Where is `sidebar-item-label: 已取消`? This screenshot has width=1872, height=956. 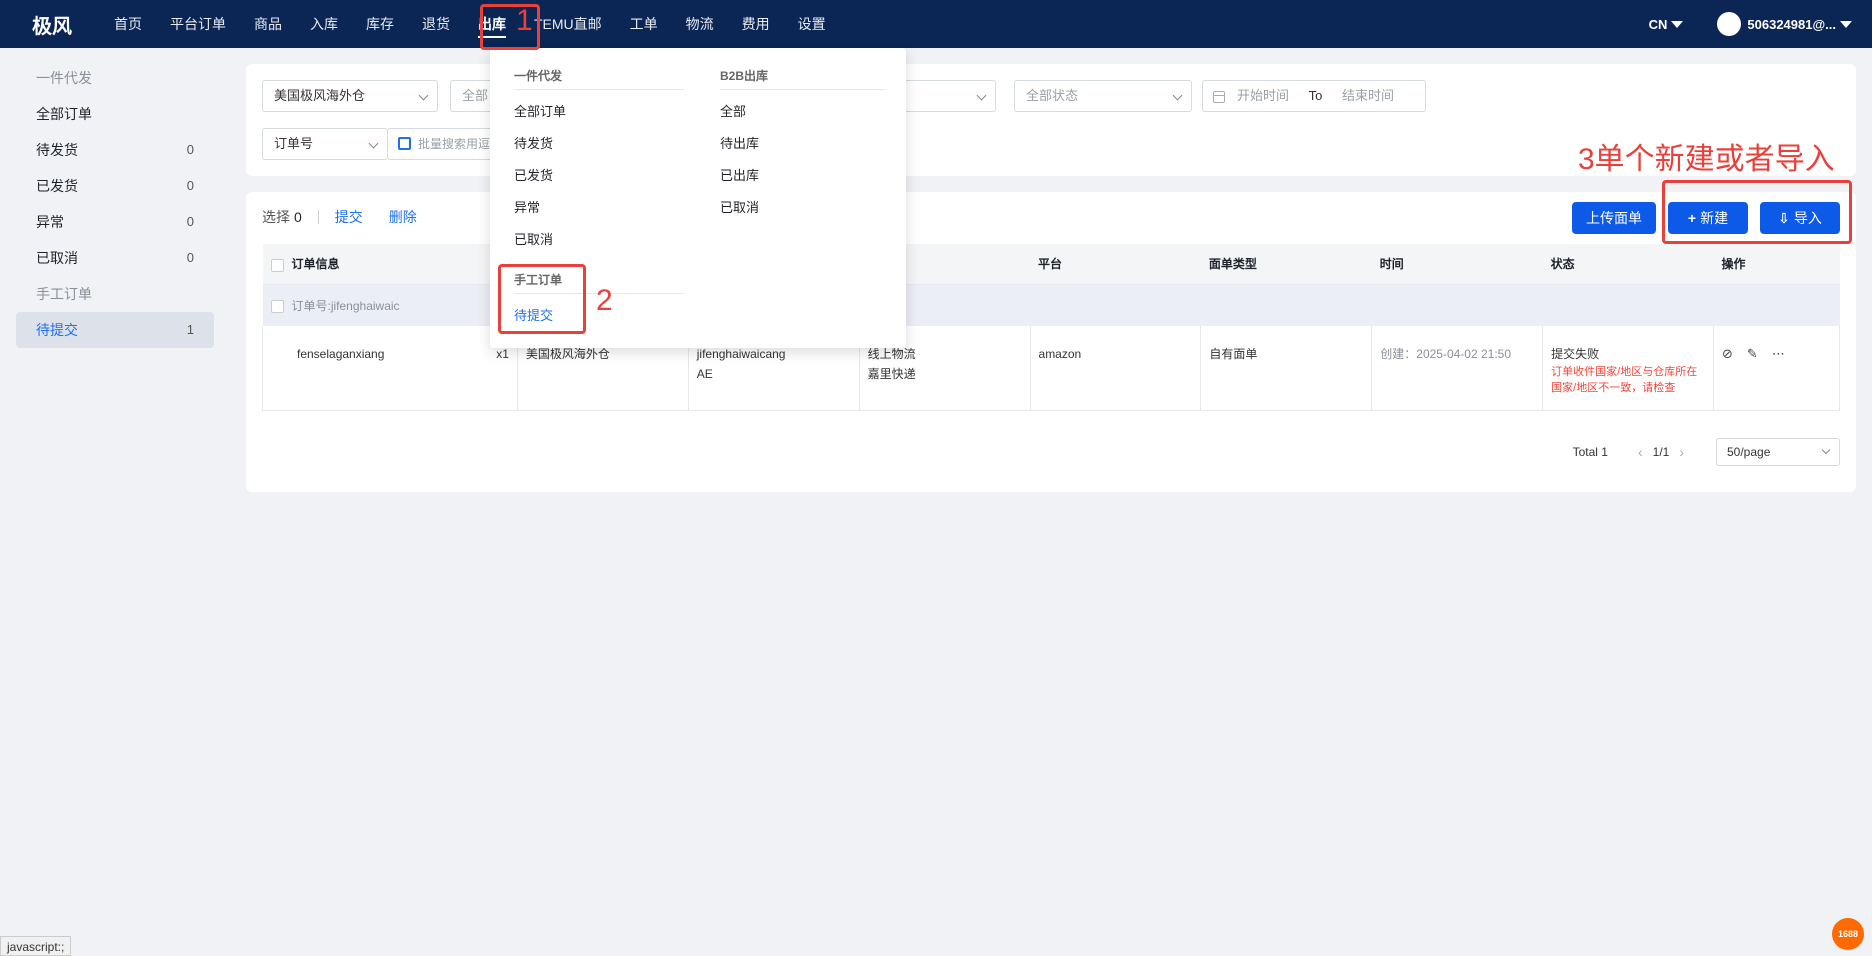 sidebar-item-label: 已取消 is located at coordinates (57, 258).